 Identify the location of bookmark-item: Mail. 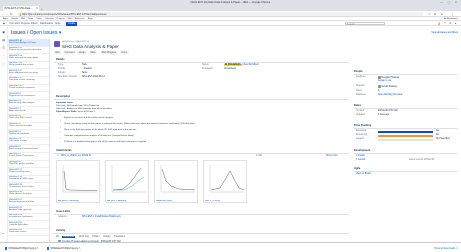
(23, 19).